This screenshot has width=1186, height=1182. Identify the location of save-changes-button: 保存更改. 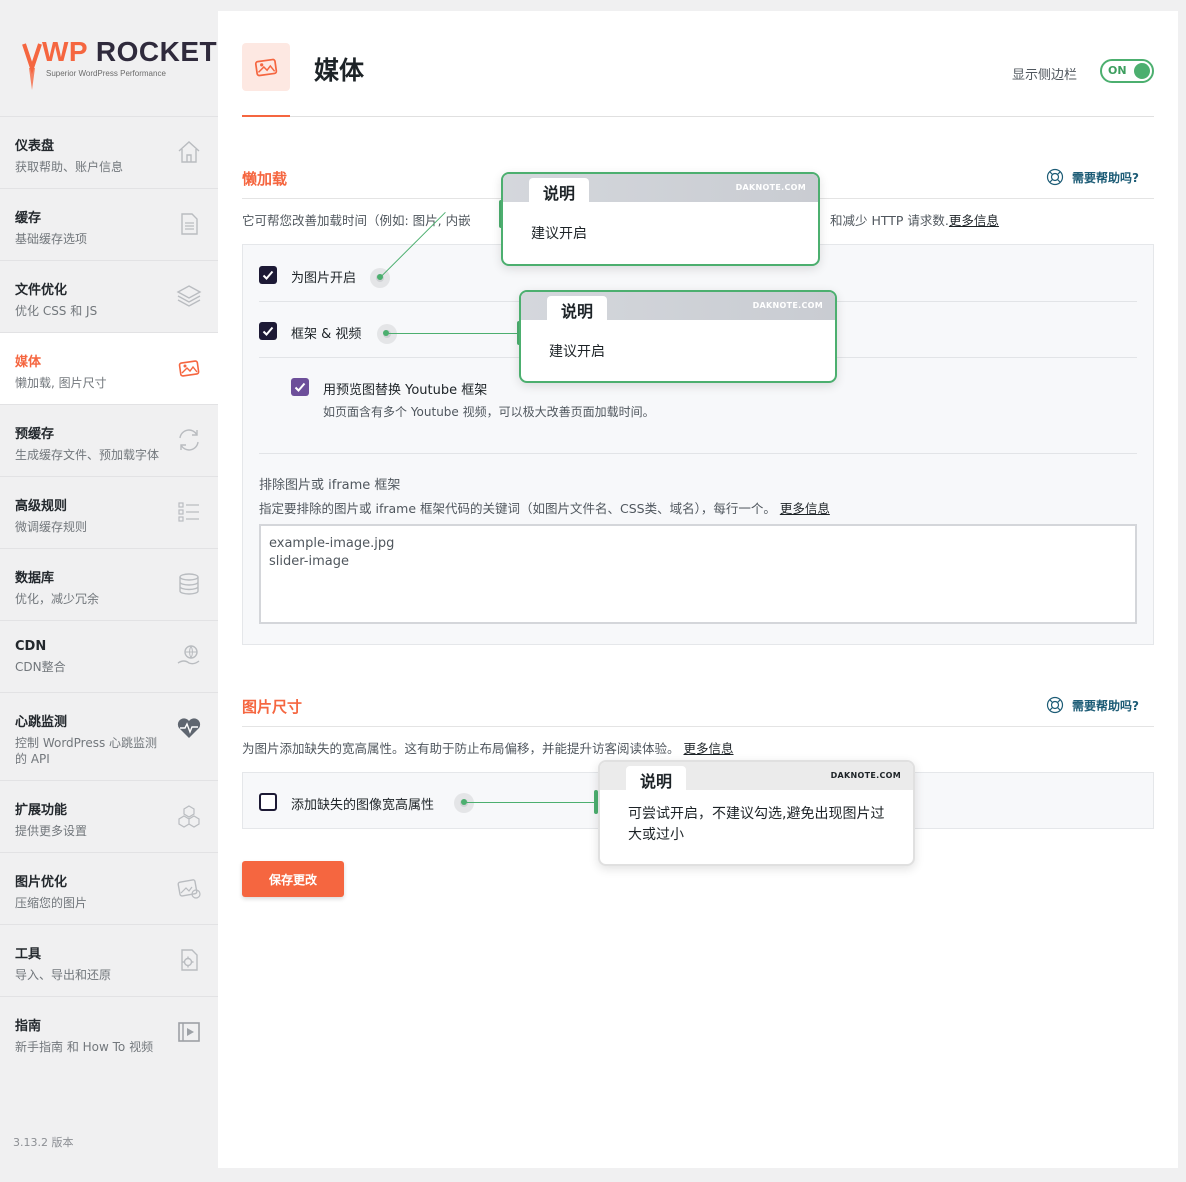
(293, 879).